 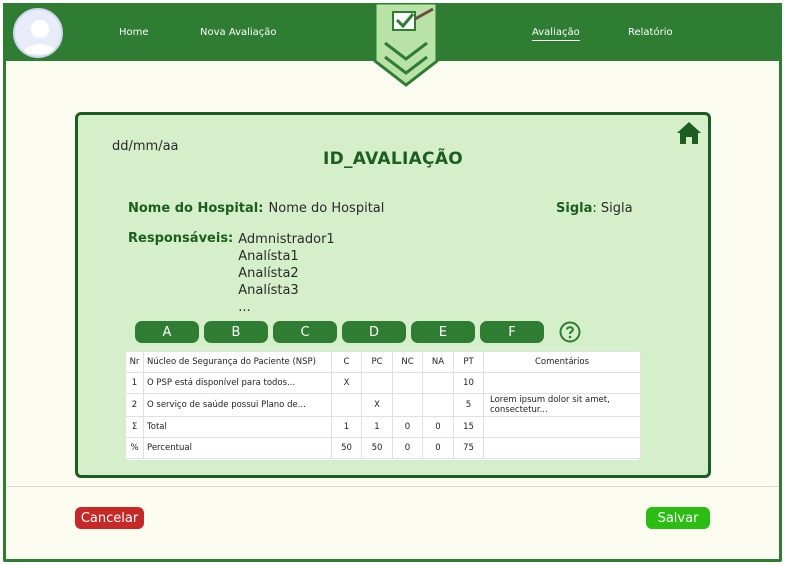 What do you see at coordinates (562, 362) in the screenshot?
I see `column-header: Comentários` at bounding box center [562, 362].